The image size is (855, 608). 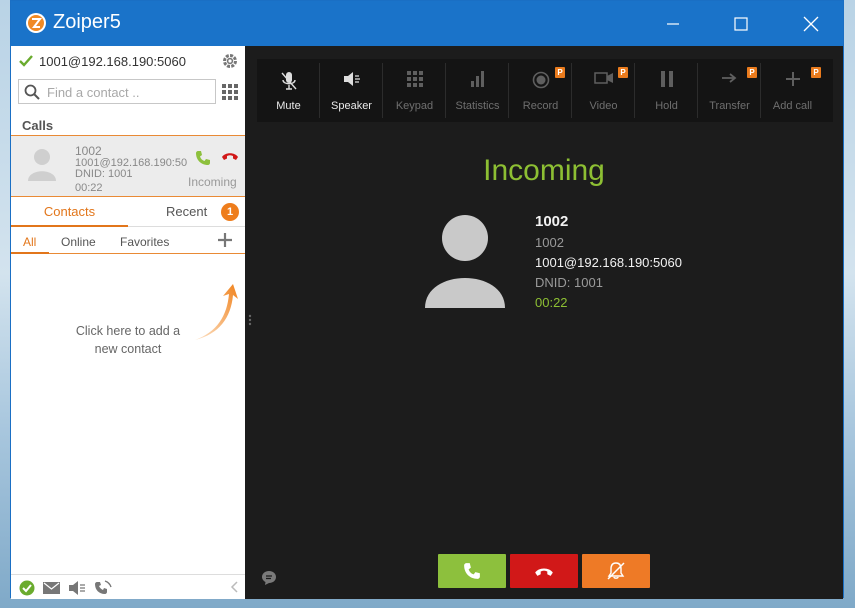 What do you see at coordinates (477, 79) in the screenshot?
I see `statistics-icon` at bounding box center [477, 79].